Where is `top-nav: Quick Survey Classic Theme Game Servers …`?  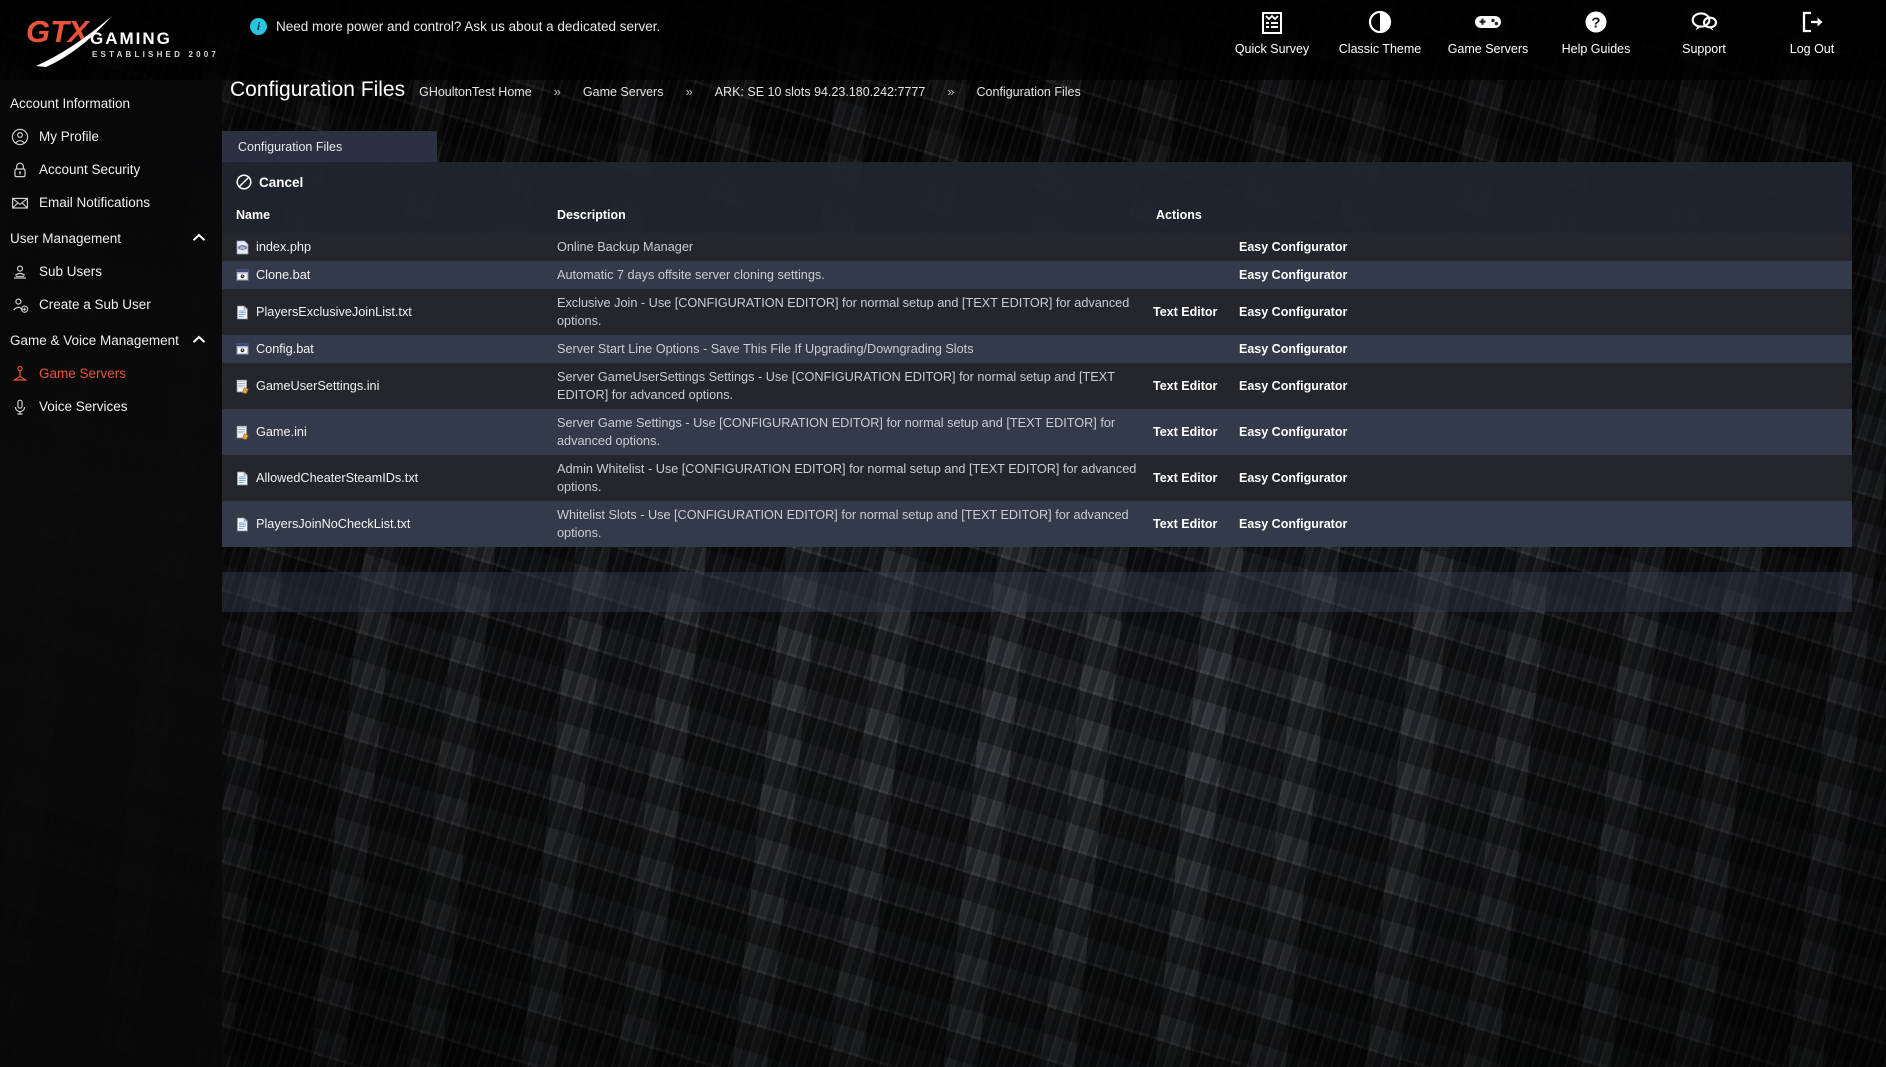
top-nav: Quick Survey Classic Theme Game Servers … is located at coordinates (1552, 40).